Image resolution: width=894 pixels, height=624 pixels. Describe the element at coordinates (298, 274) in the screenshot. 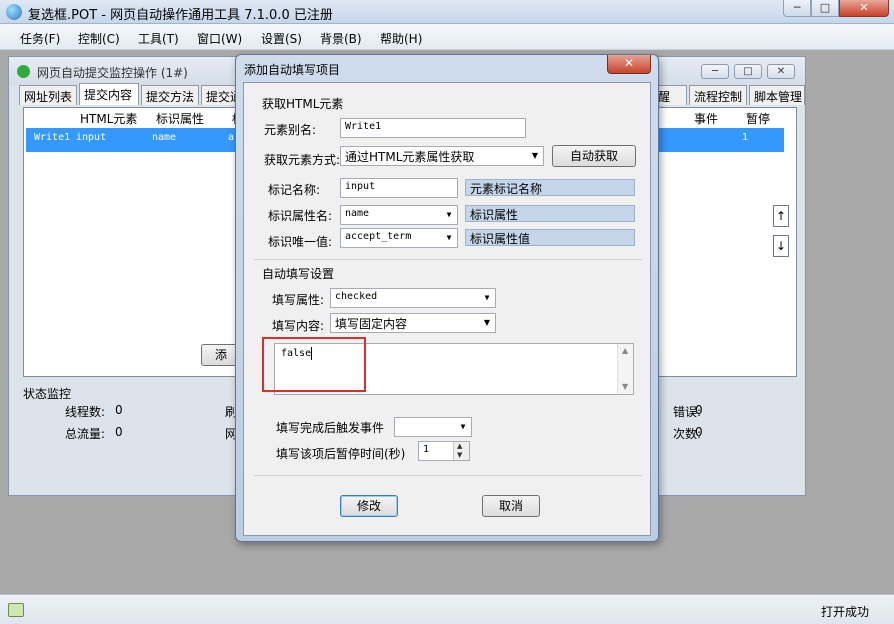

I see `group-autofill-title: 自动填写设置` at that location.